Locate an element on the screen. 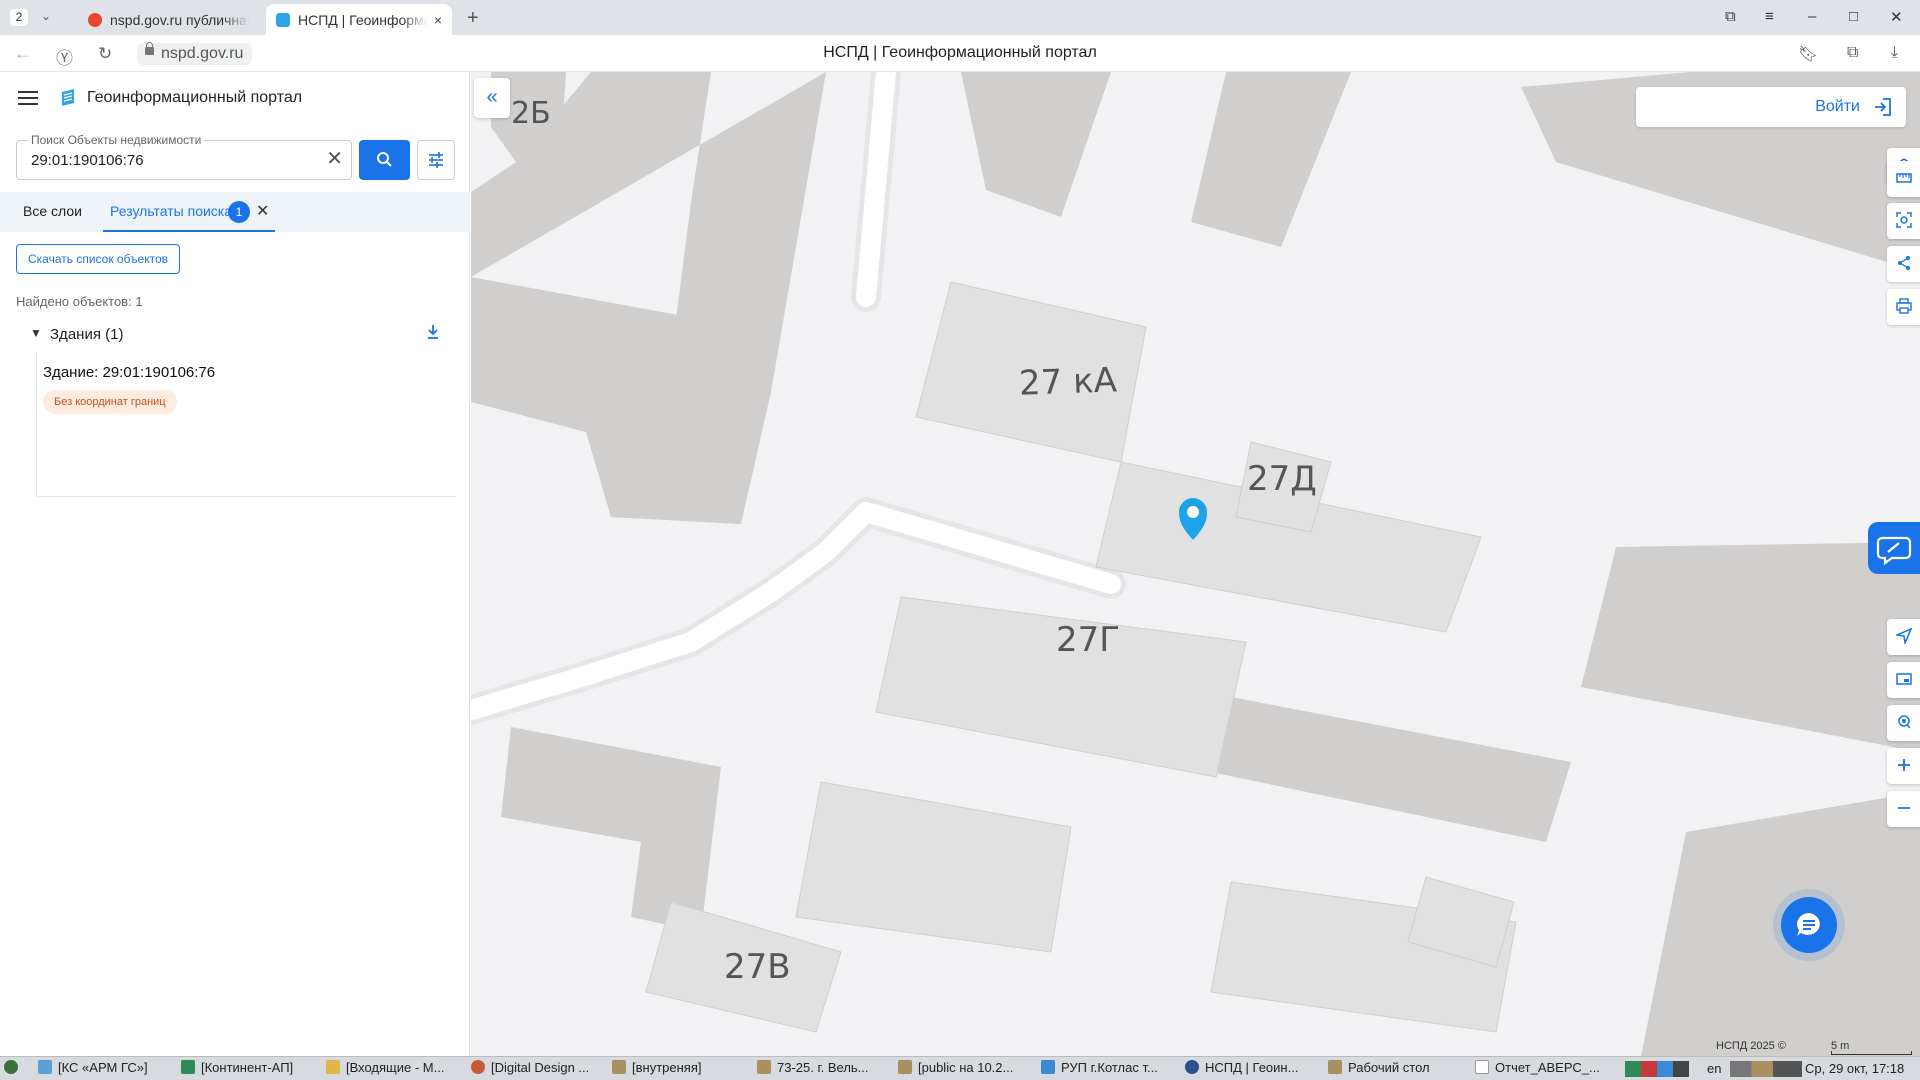 The height and width of the screenshot is (1080, 1920). chat-bubble-icon is located at coordinates (1894, 551).